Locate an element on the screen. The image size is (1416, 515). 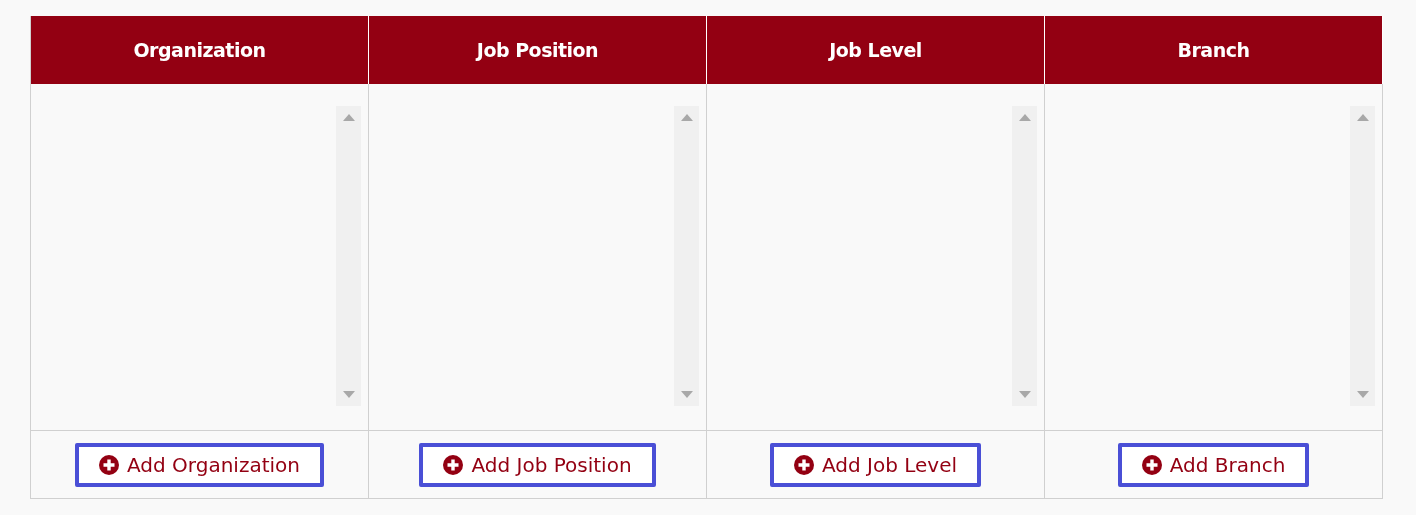
add-button: Add Job Level is located at coordinates (875, 464).